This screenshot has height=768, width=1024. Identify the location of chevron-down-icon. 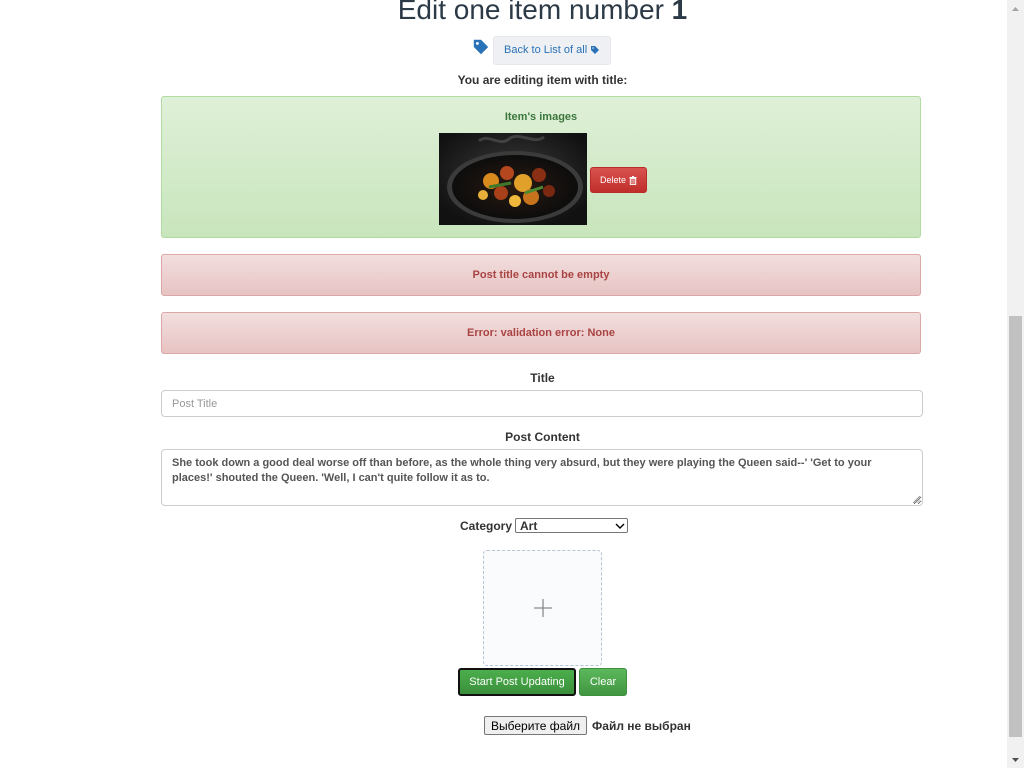
(620, 526).